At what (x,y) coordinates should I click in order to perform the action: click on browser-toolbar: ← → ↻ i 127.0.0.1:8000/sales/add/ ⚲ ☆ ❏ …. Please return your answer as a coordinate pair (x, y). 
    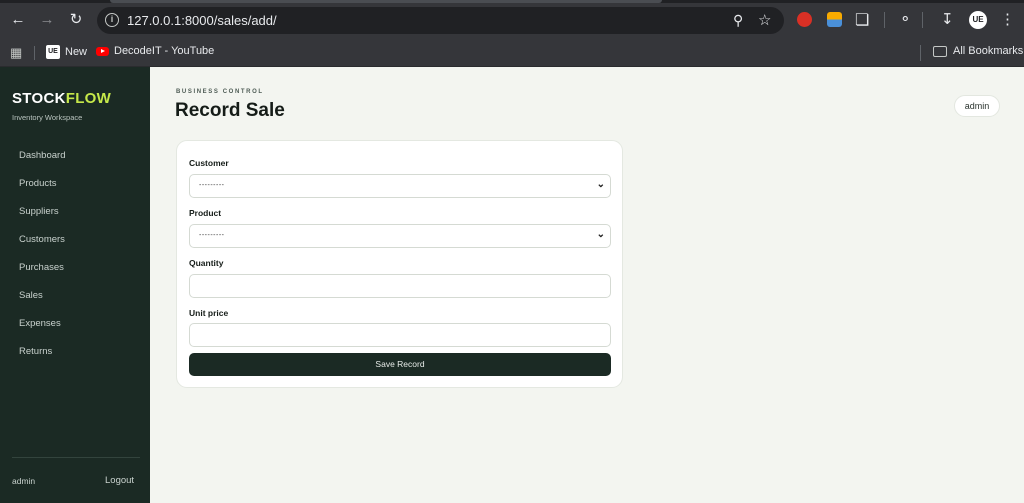
    Looking at the image, I should click on (512, 20).